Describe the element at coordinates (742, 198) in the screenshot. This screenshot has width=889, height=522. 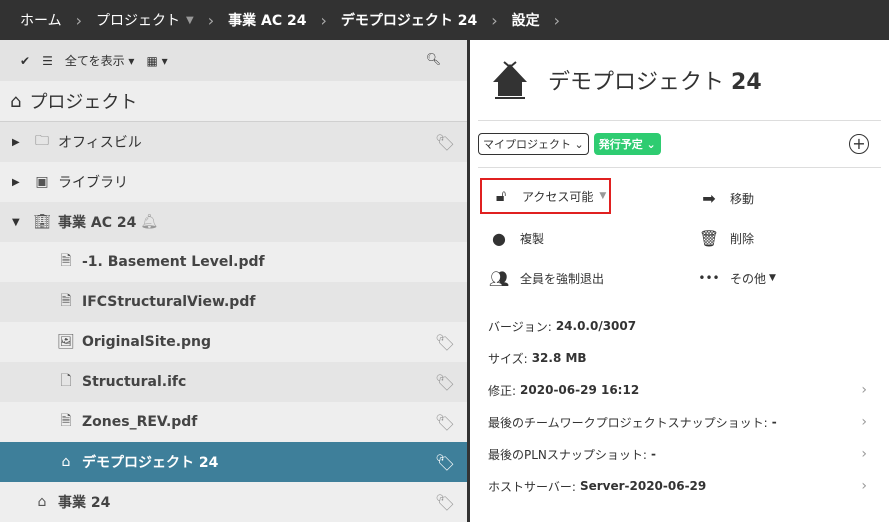
I see `move-label: 移動` at that location.